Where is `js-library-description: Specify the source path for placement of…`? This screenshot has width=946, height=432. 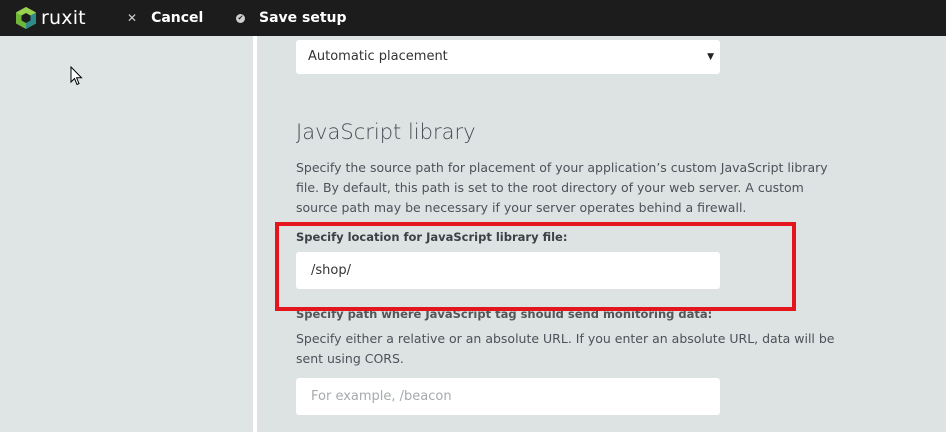
js-library-description: Specify the source path for placement of… is located at coordinates (562, 187).